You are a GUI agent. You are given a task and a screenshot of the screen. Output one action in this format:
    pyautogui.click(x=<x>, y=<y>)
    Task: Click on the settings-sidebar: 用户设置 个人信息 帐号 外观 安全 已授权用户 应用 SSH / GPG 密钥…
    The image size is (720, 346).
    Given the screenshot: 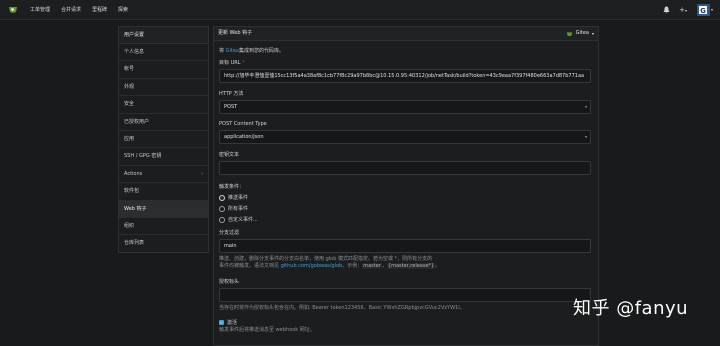 What is the action you would take?
    pyautogui.click(x=163, y=139)
    